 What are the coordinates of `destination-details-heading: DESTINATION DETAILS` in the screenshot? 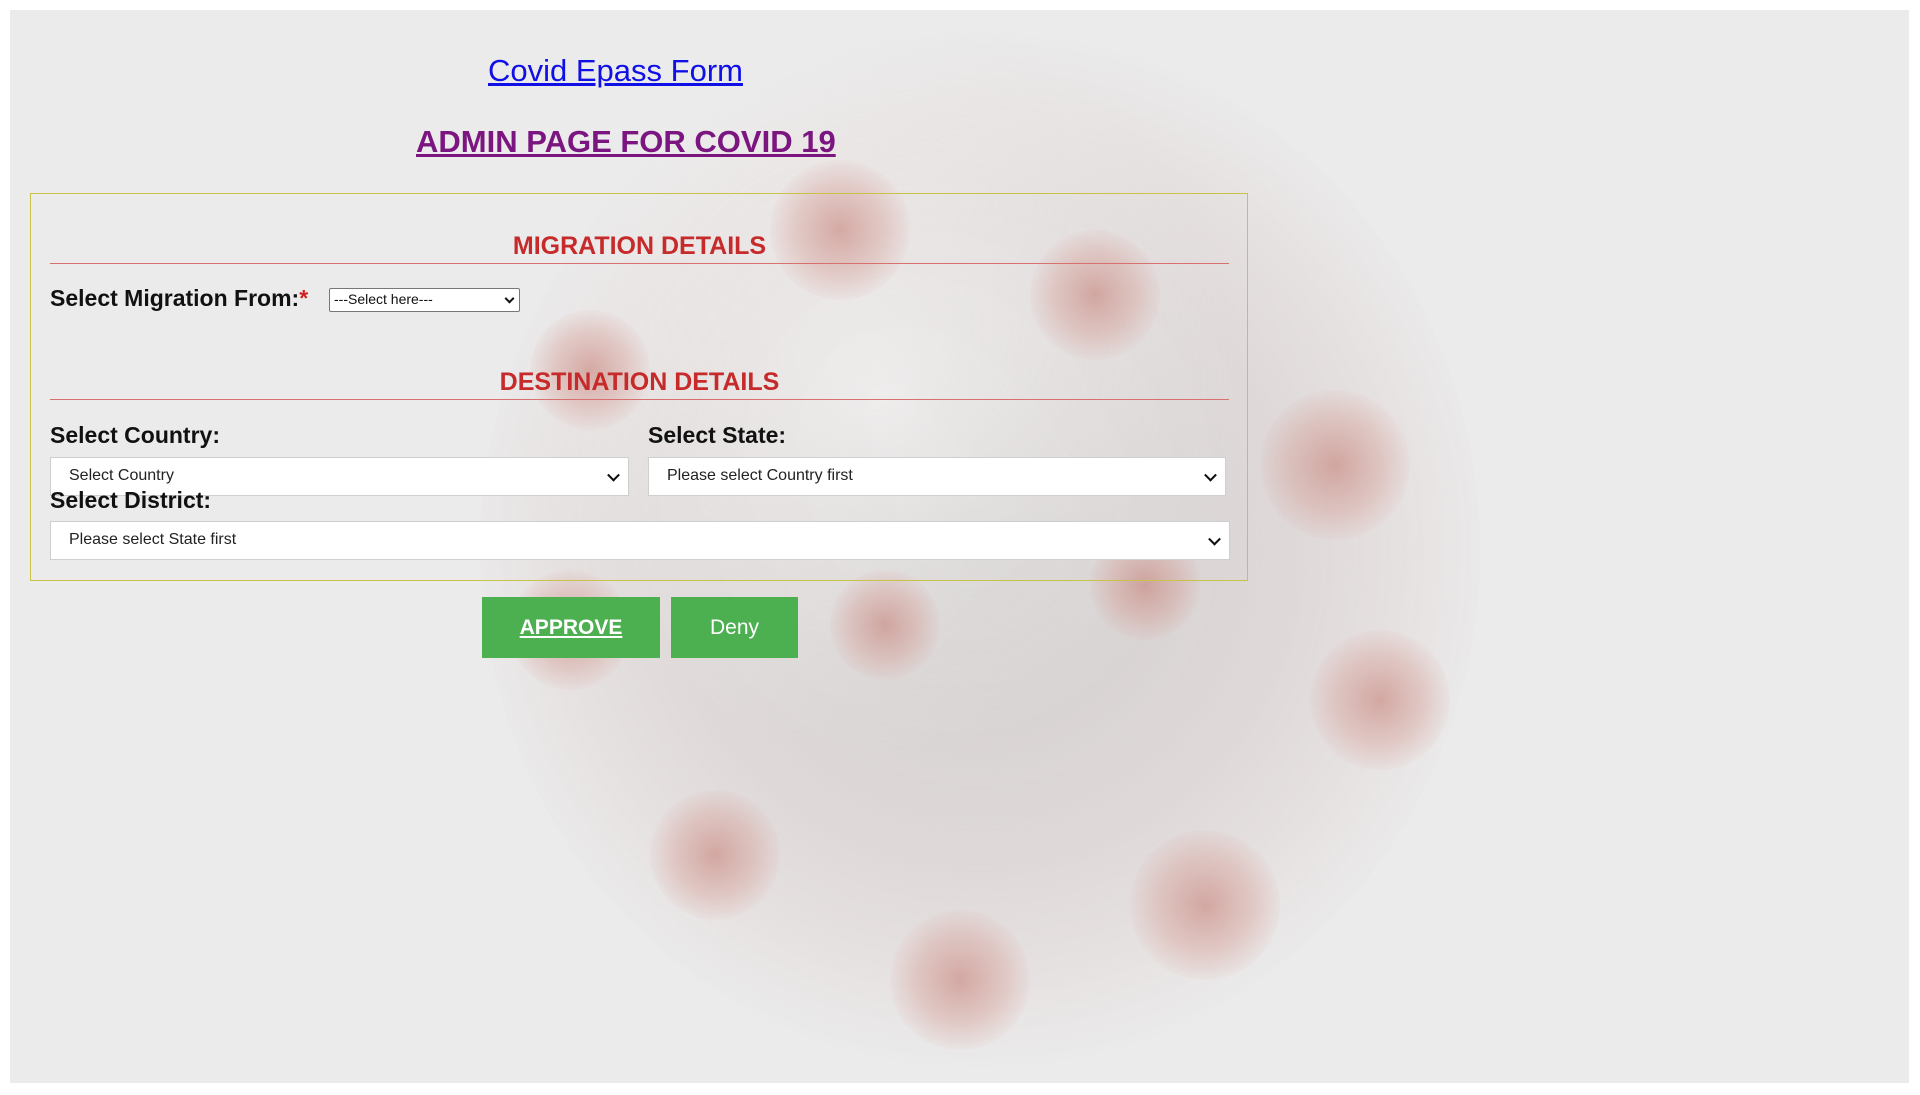 It's located at (639, 384).